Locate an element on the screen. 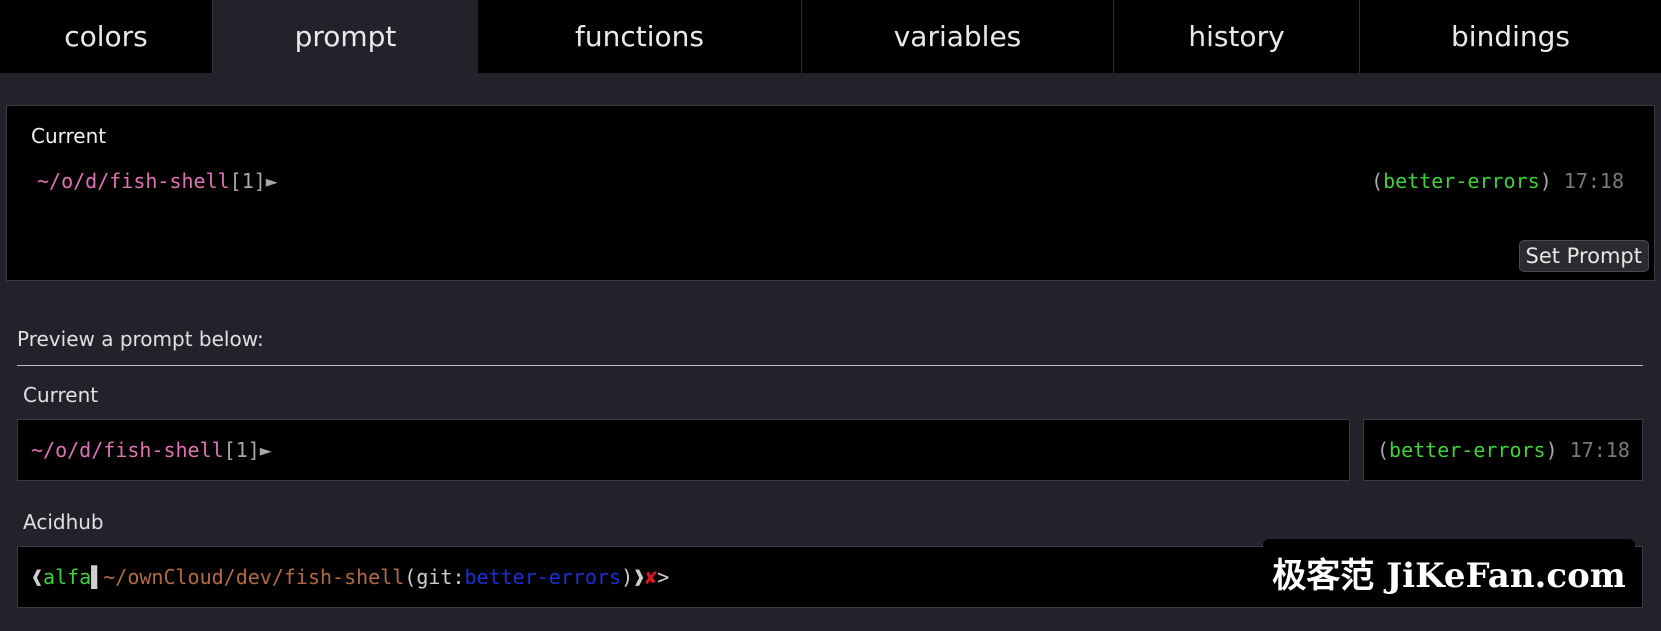 The width and height of the screenshot is (1661, 631). git-label: git: is located at coordinates (440, 577).